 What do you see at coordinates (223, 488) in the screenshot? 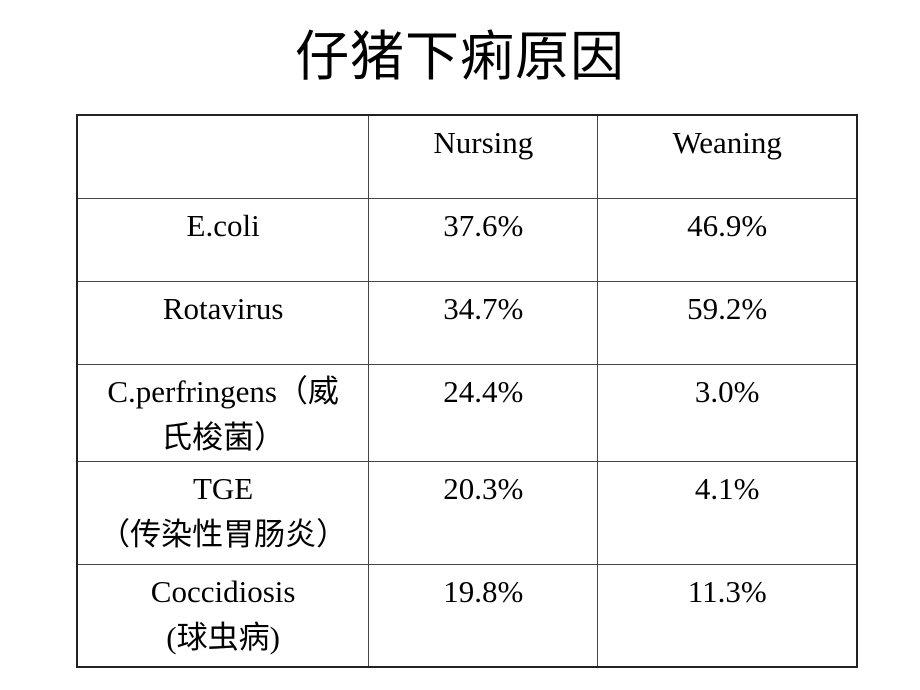
I see `cause-line: TGE` at bounding box center [223, 488].